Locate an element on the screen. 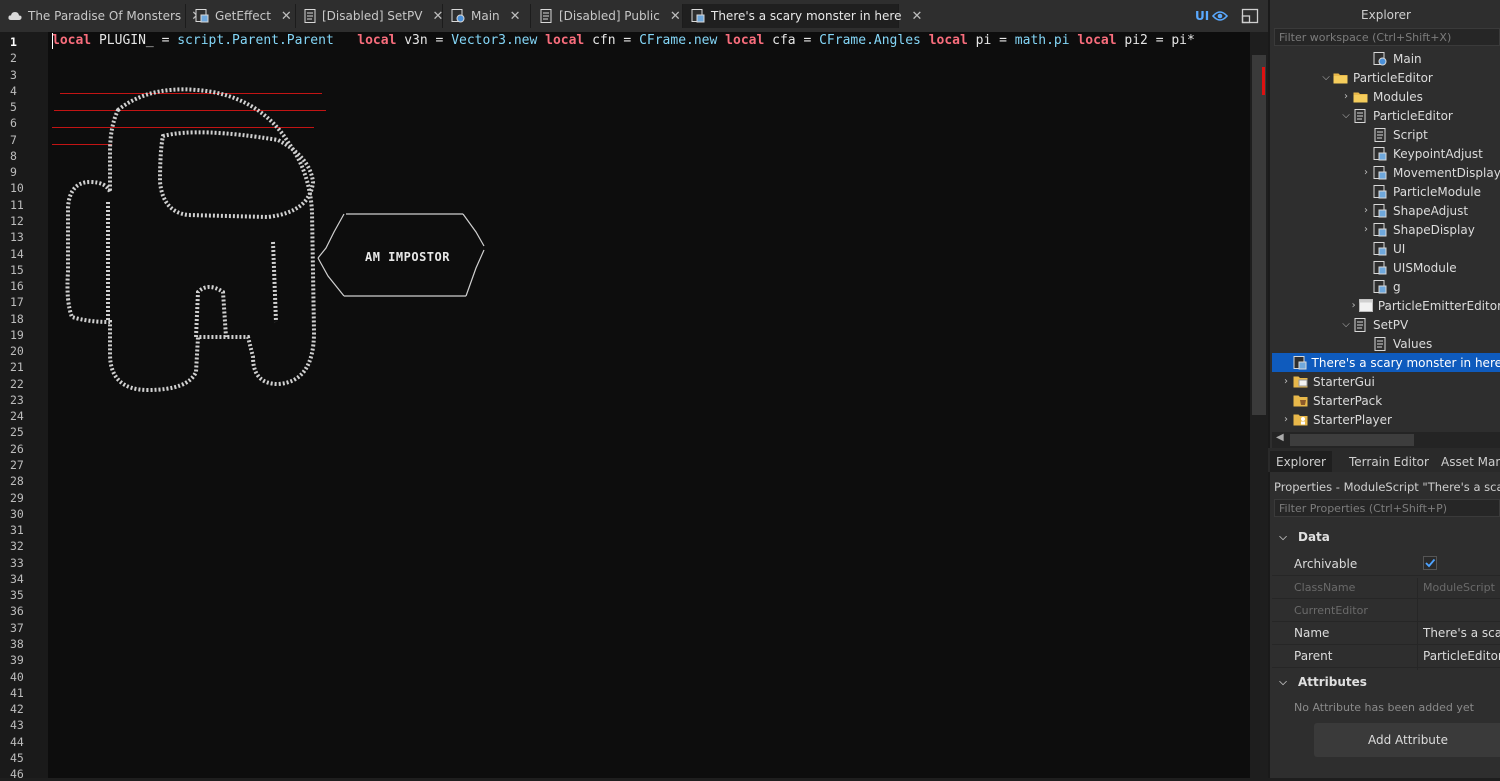 This screenshot has height=781, width=1500. line-number: 17 is located at coordinates (17, 302).